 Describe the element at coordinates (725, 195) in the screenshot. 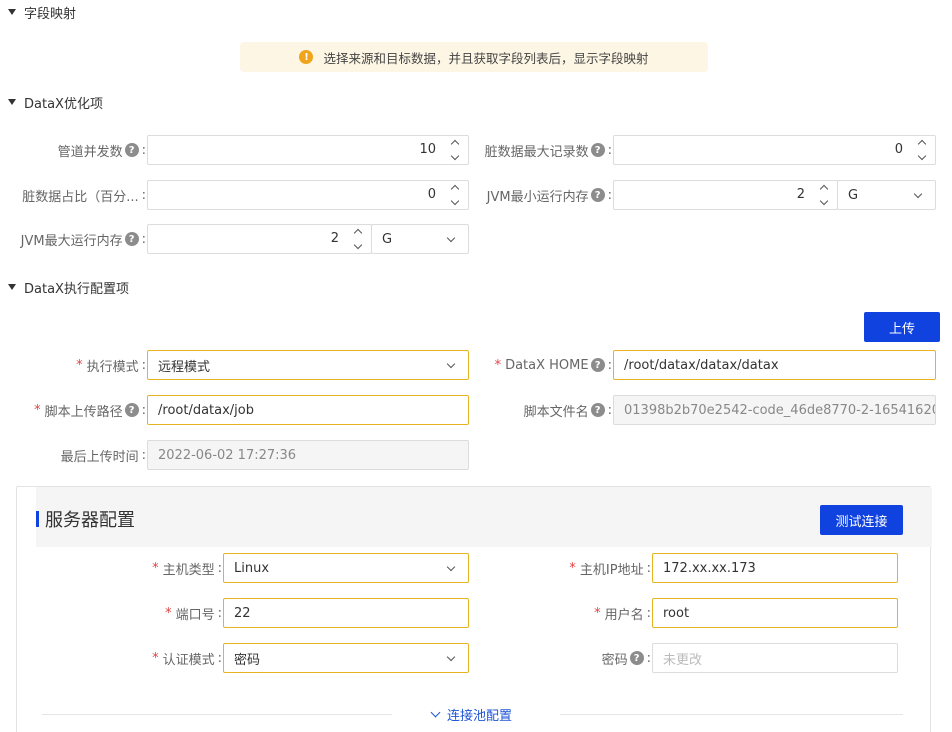

I see `jvm-min-stepper: 2` at that location.